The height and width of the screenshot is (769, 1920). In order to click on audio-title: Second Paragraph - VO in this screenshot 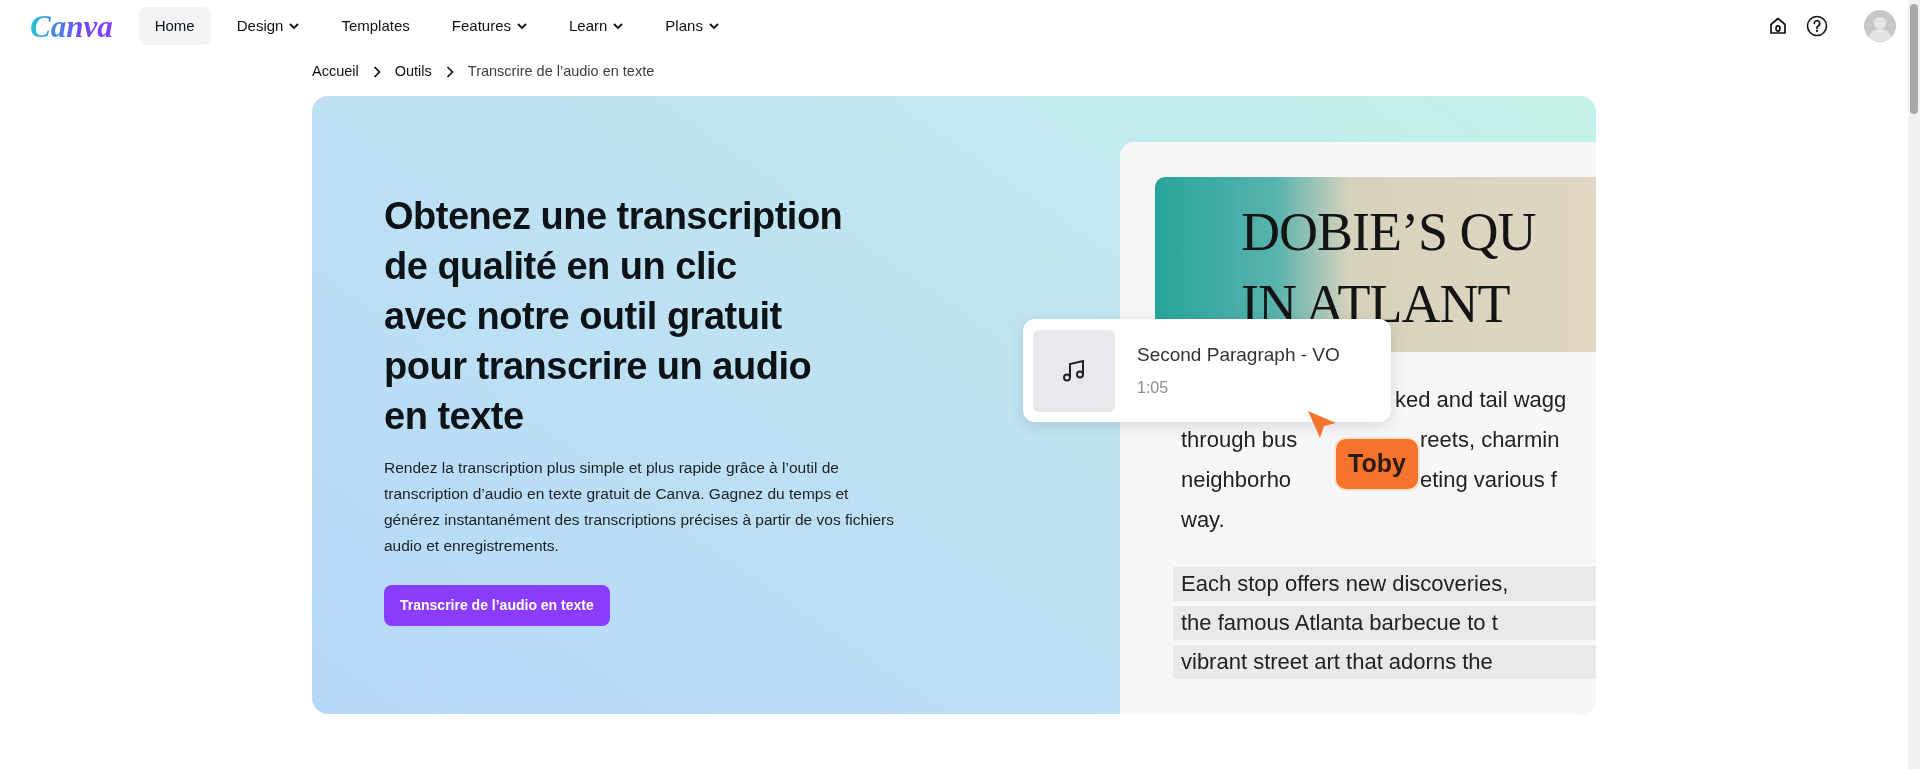, I will do `click(1238, 355)`.